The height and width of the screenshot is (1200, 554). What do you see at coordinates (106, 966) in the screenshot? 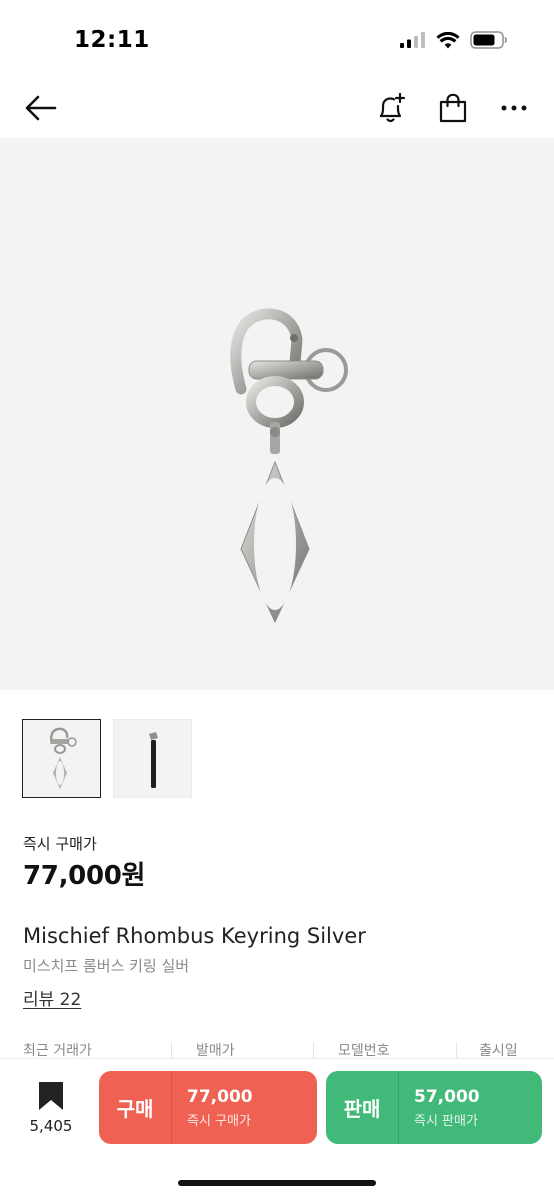
I see `product-name-korean: 미스치프 롬버스 키링 실버` at bounding box center [106, 966].